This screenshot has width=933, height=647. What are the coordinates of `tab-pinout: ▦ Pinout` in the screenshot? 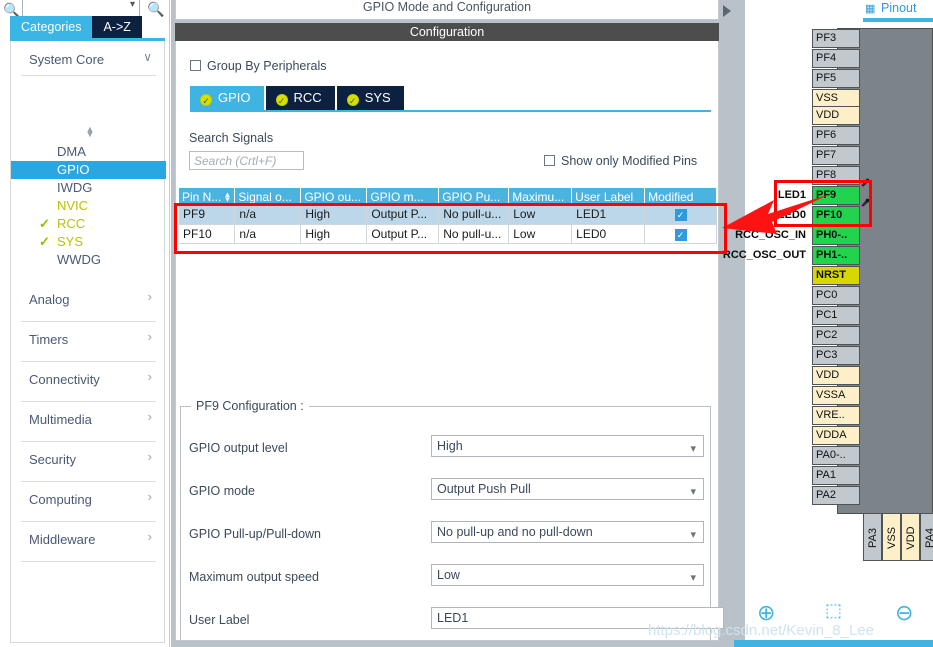 It's located at (898, 9).